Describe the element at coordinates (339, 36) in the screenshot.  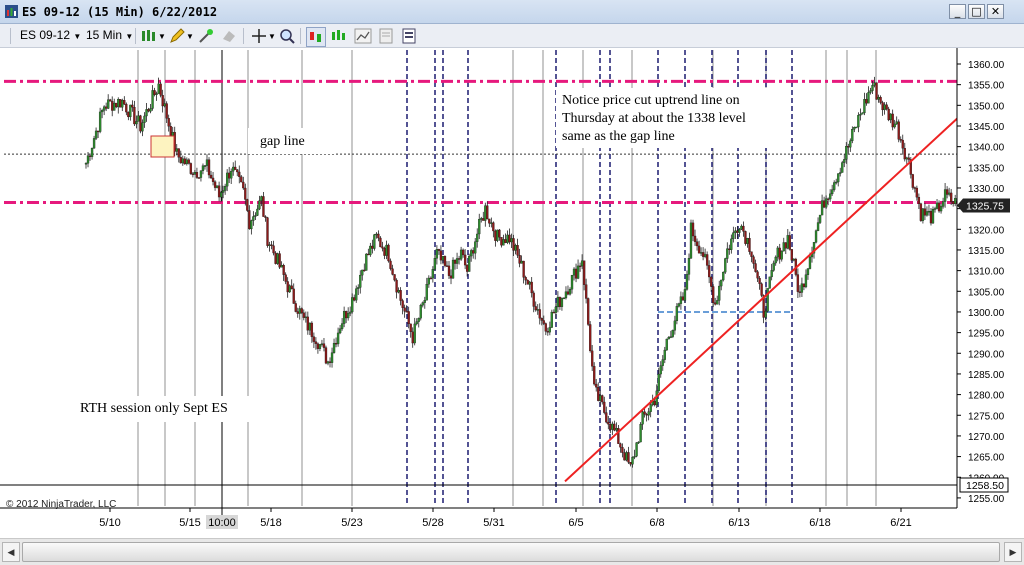
I see `ohlc-style-icon` at that location.